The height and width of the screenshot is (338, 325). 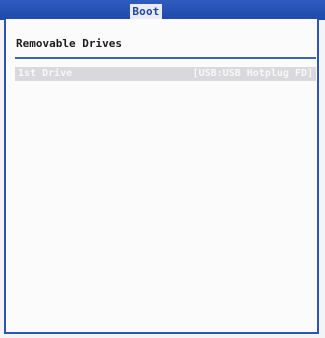 What do you see at coordinates (45, 73) in the screenshot?
I see `drive-label: 1st Drive` at bounding box center [45, 73].